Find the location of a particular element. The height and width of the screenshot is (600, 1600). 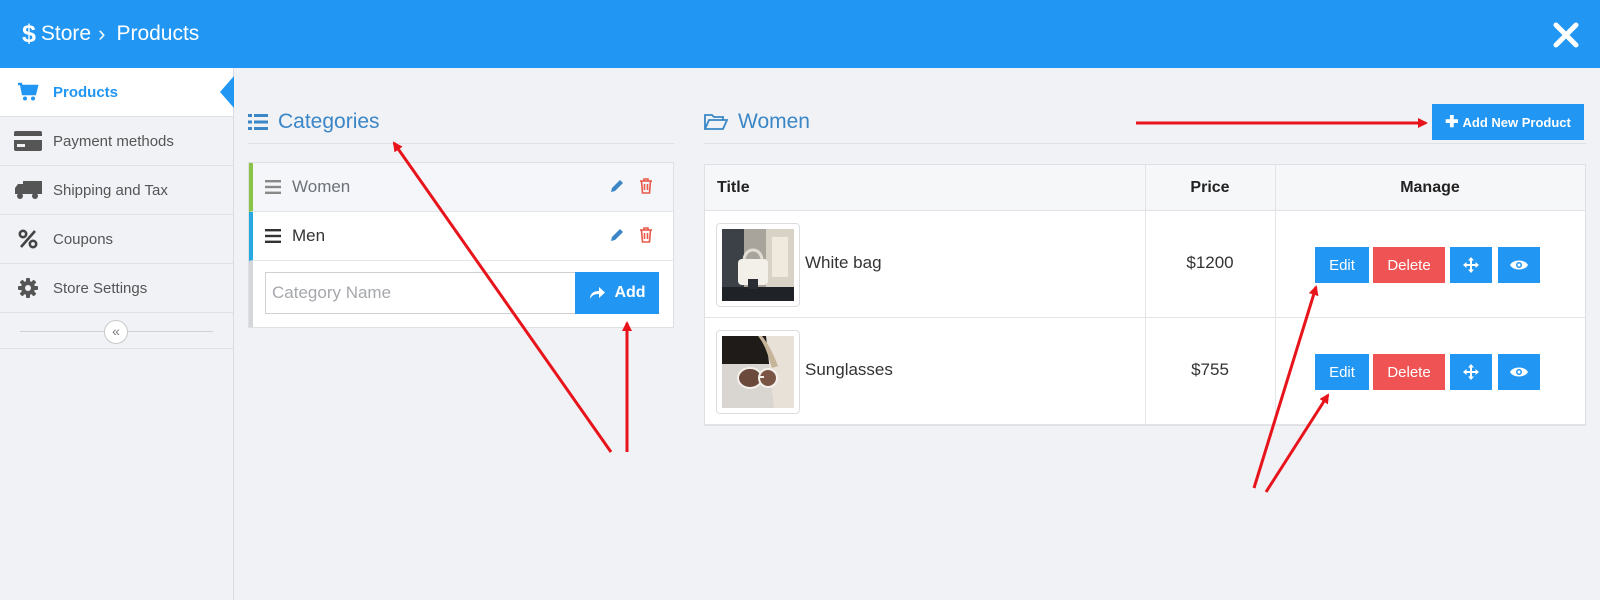

sidebar-item-coupons: Coupons is located at coordinates (116, 239).